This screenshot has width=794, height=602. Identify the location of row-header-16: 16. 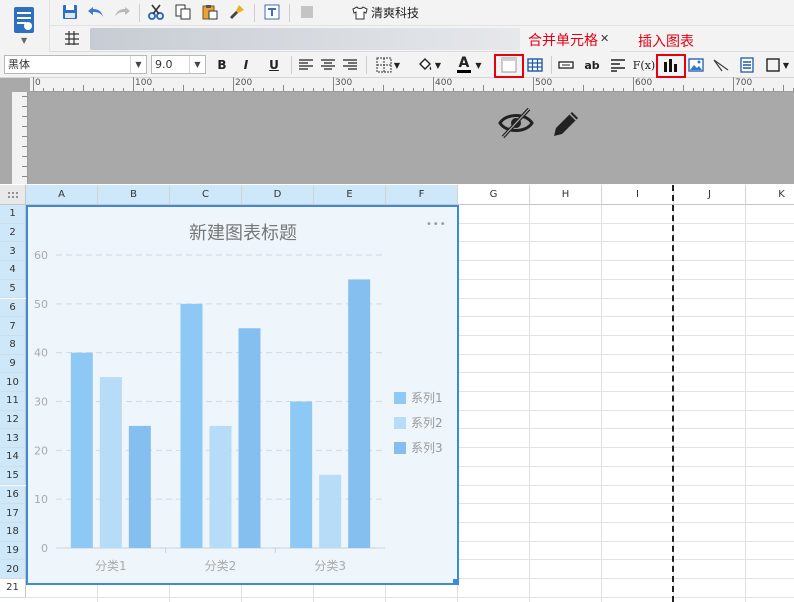
(13, 495).